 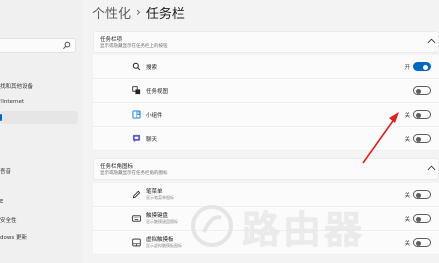 What do you see at coordinates (266, 67) in the screenshot?
I see `list-item-search: 搜索 开` at bounding box center [266, 67].